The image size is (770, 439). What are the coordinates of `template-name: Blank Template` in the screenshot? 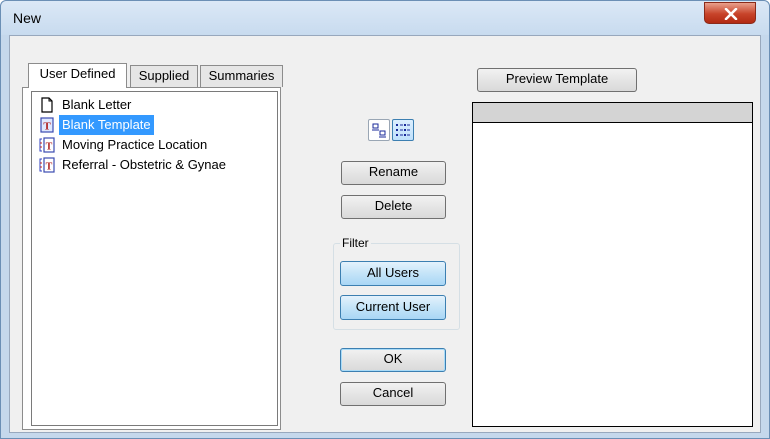 It's located at (106, 125).